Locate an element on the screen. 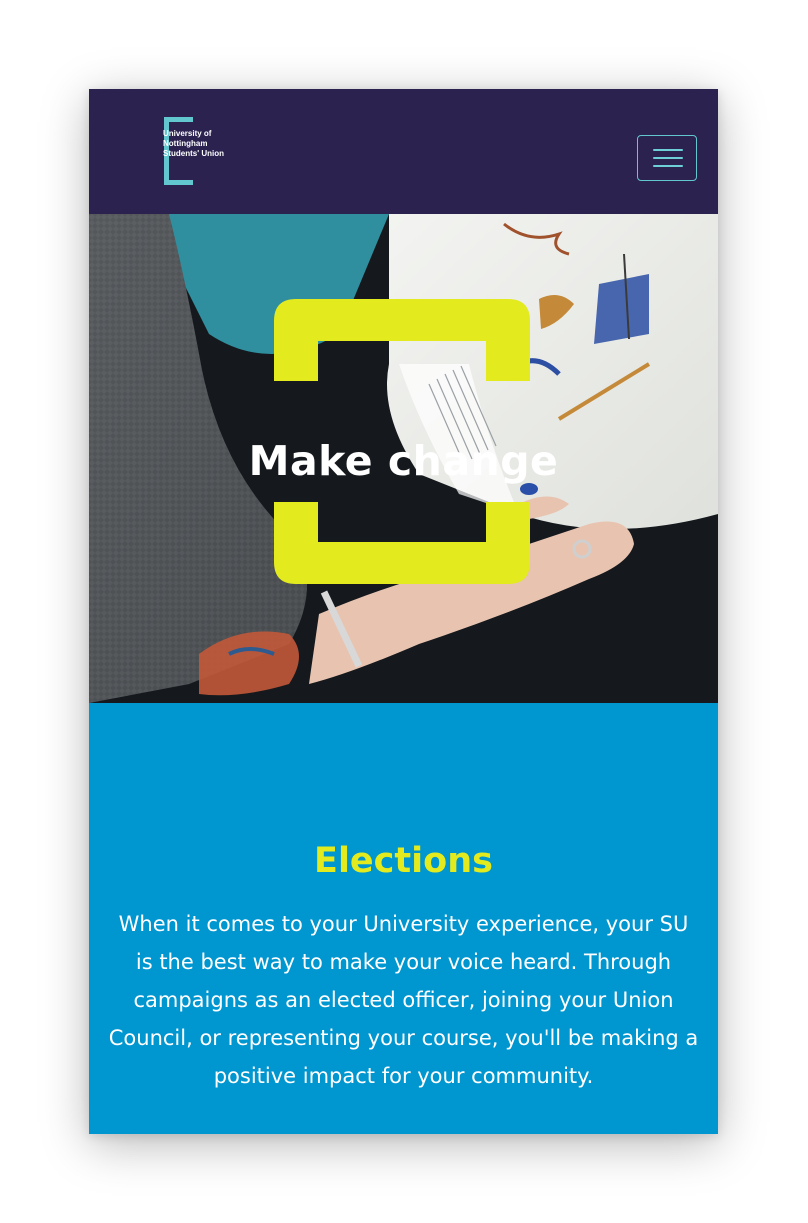 This screenshot has width=808, height=1223. logo-line-3: Students' Union is located at coordinates (194, 153).